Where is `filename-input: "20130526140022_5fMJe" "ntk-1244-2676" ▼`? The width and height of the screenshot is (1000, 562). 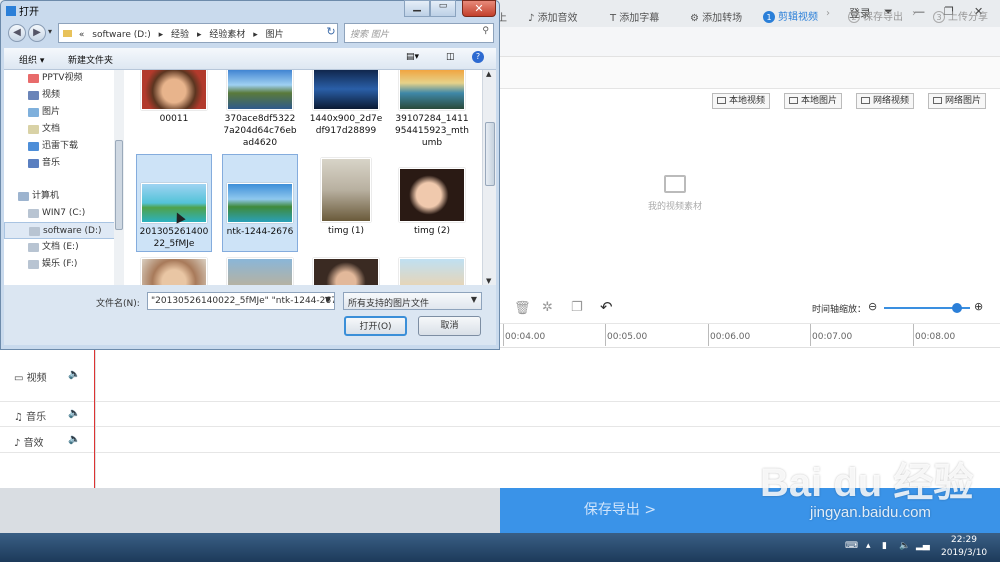
filename-input: "20130526140022_5fMJe" "ntk-1244-2676" ▼ is located at coordinates (241, 301).